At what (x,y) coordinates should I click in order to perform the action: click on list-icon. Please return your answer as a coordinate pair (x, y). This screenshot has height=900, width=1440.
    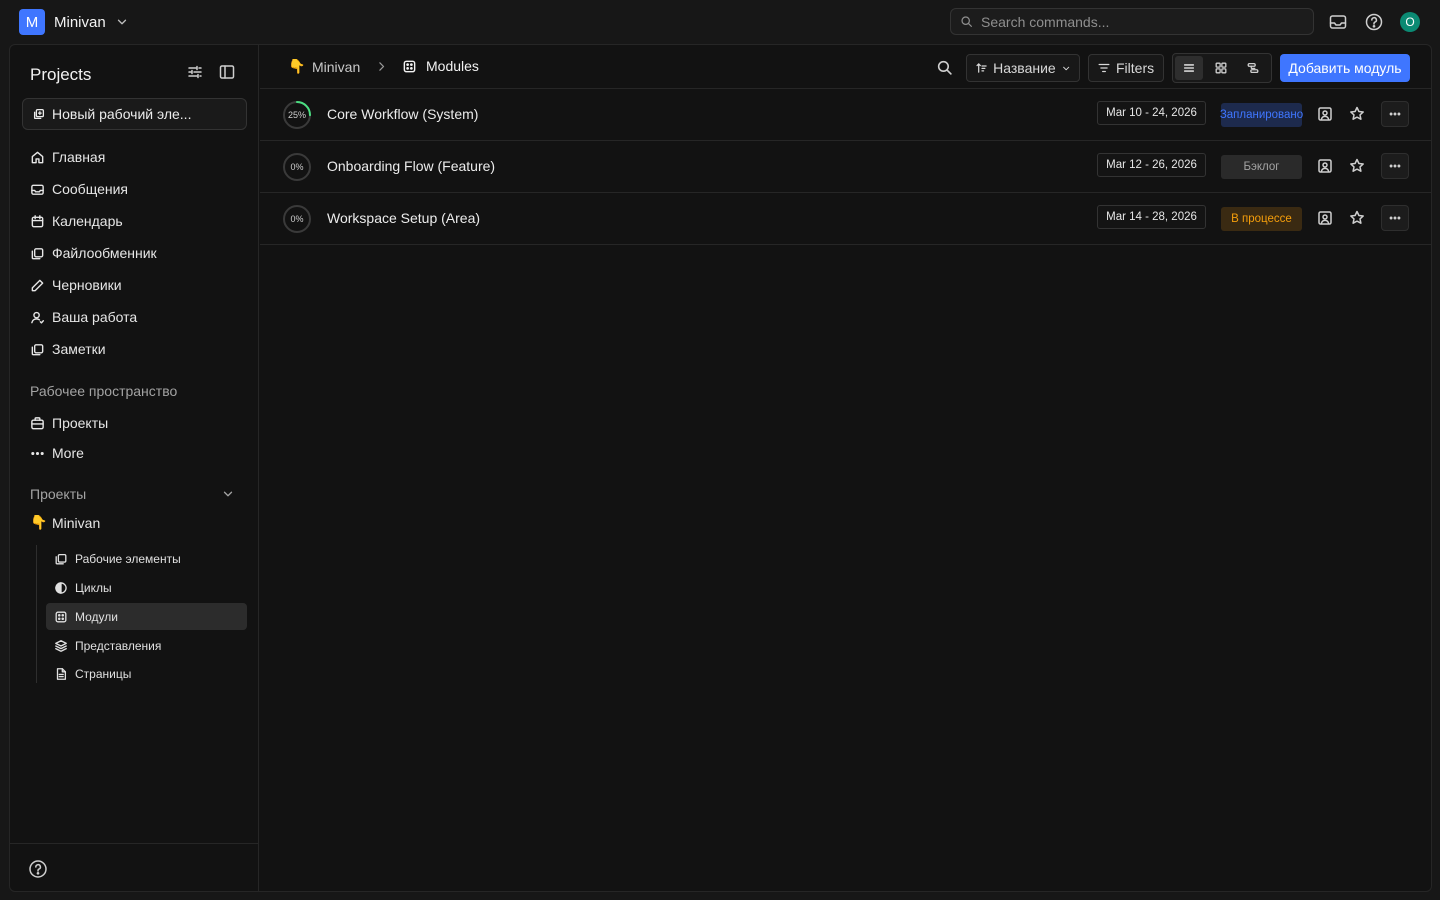
    Looking at the image, I should click on (1189, 68).